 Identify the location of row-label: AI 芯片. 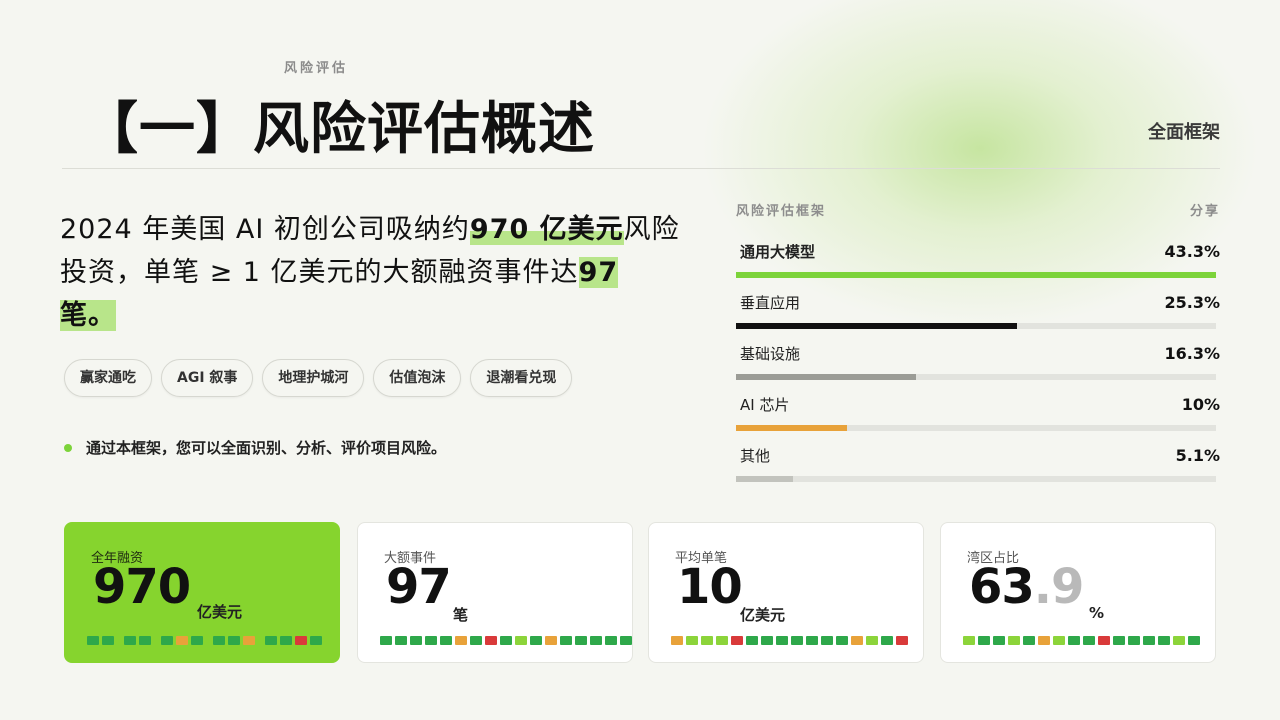
(765, 405).